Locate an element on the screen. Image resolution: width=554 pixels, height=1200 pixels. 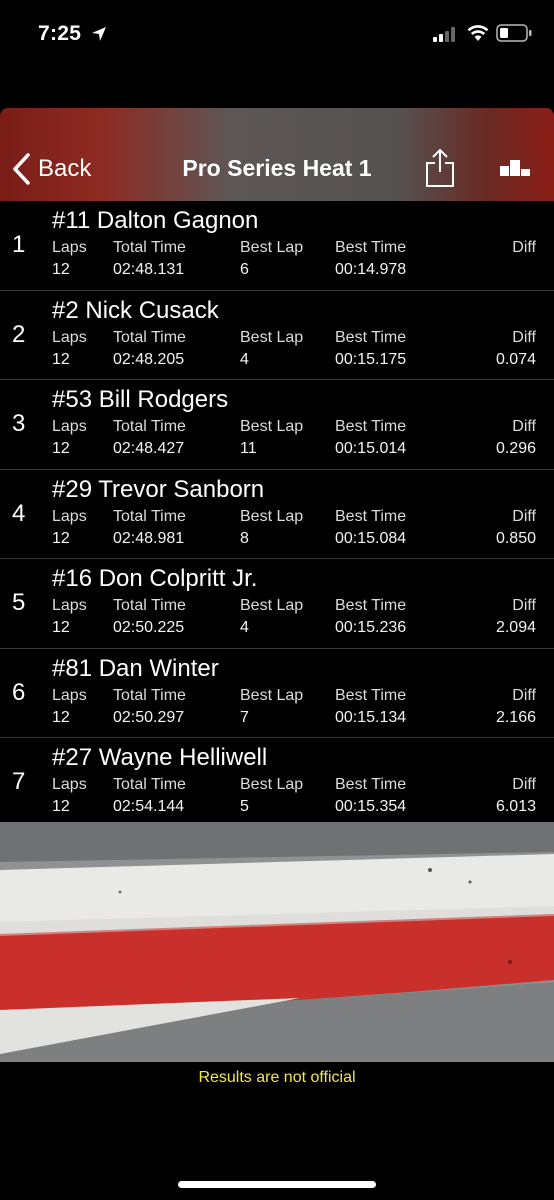
diff-value: 0.850 is located at coordinates (515, 538).